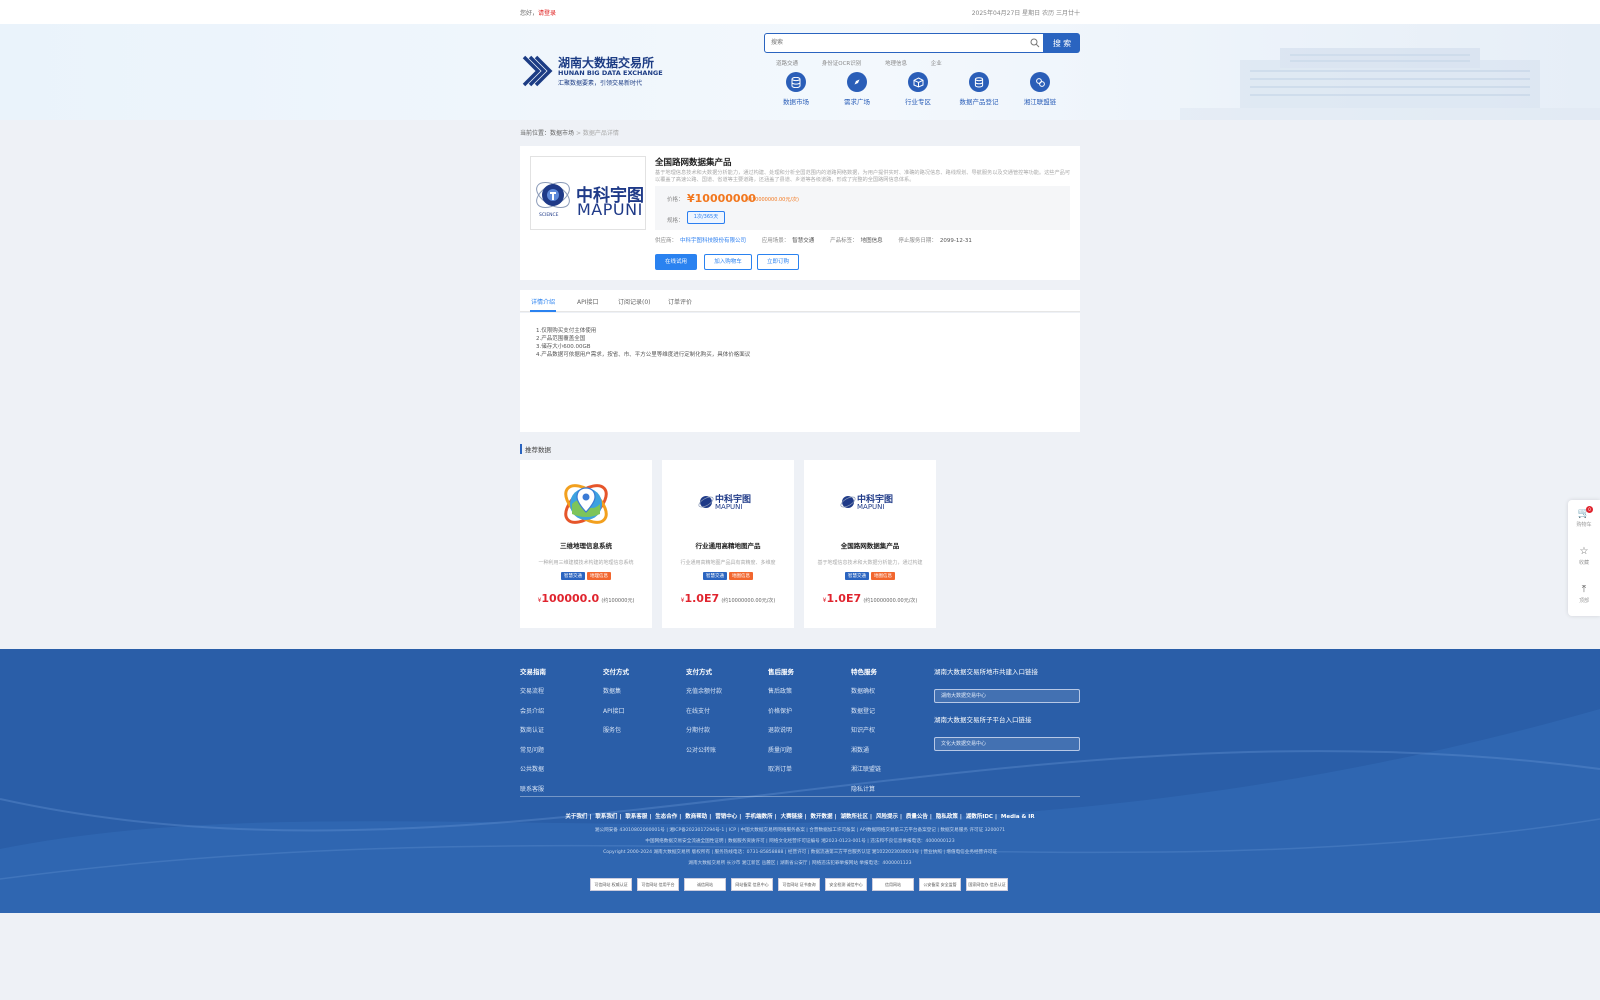  Describe the element at coordinates (936, 64) in the screenshot. I see `hotword: 企业` at that location.